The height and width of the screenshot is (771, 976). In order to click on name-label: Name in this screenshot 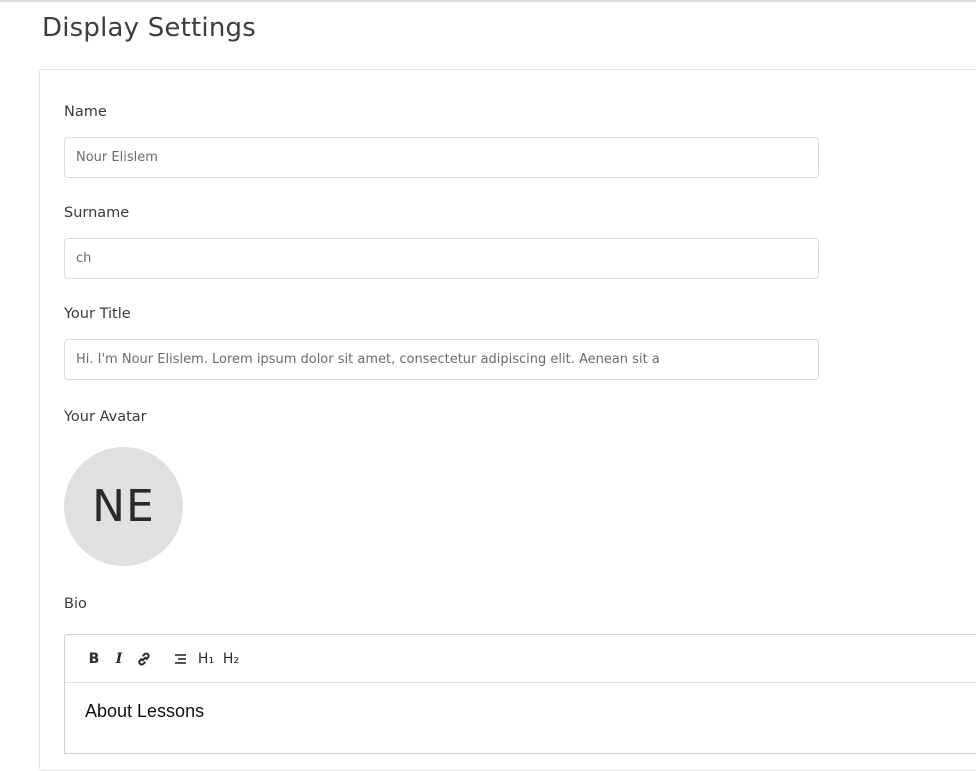, I will do `click(85, 112)`.